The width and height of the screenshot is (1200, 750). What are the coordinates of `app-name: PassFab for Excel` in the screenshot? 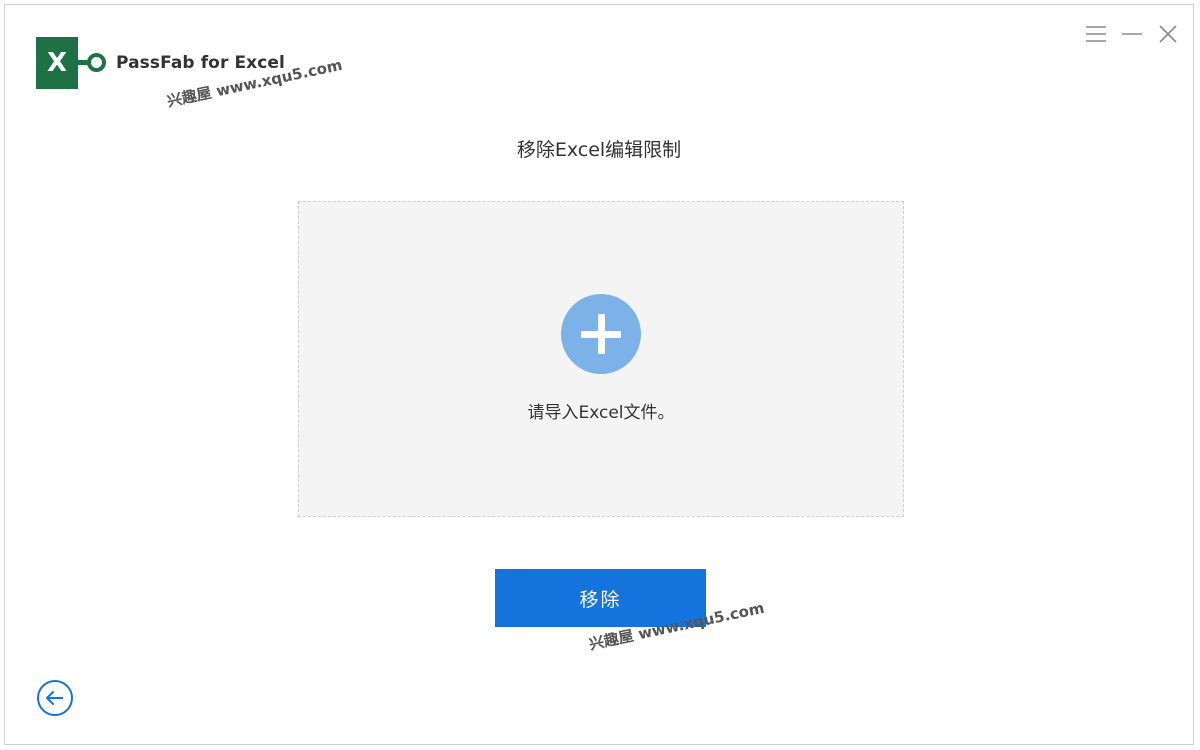 It's located at (200, 63).